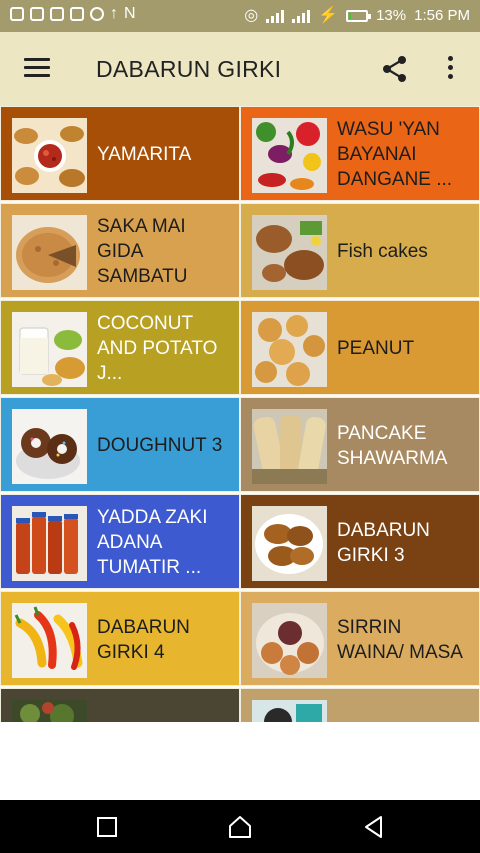 The width and height of the screenshot is (480, 853). I want to click on n-letter-icon: N, so click(130, 13).